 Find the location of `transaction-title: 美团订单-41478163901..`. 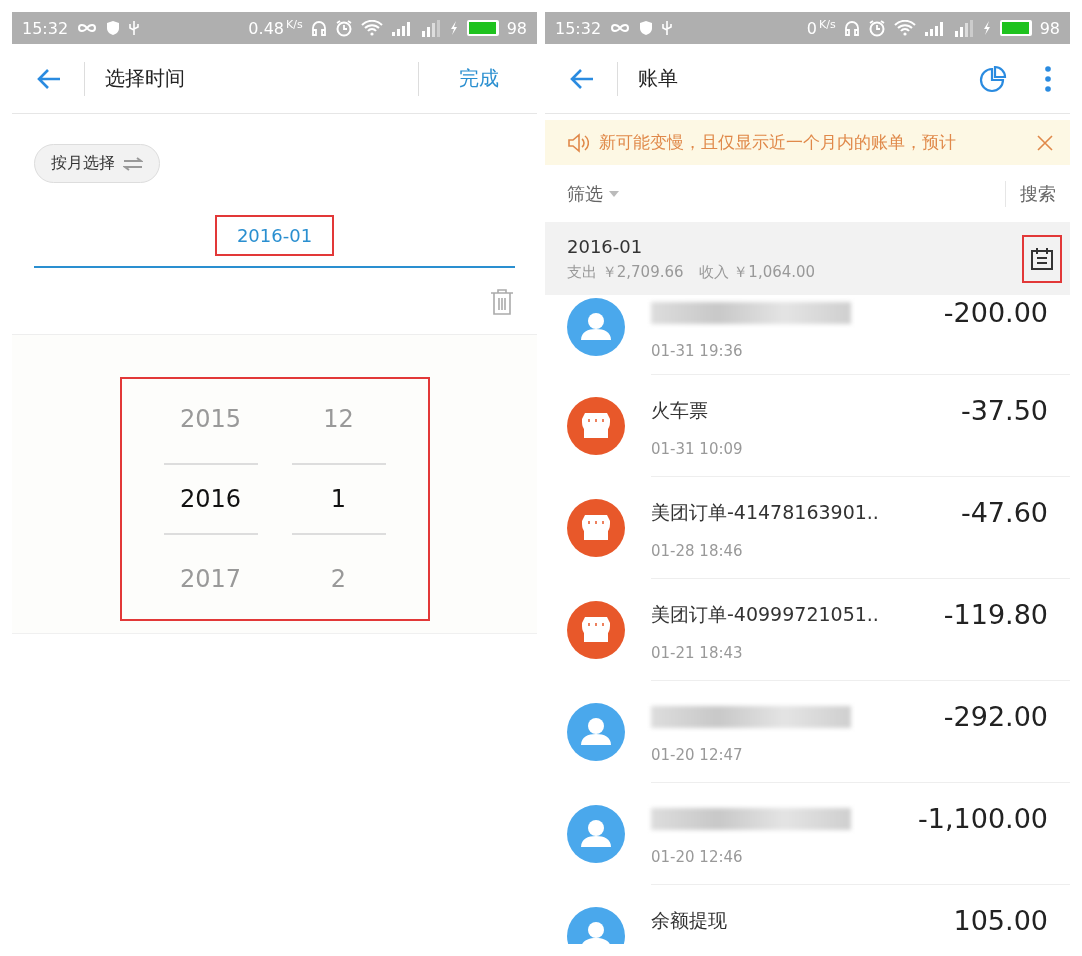

transaction-title: 美团订单-41478163901.. is located at coordinates (765, 512).